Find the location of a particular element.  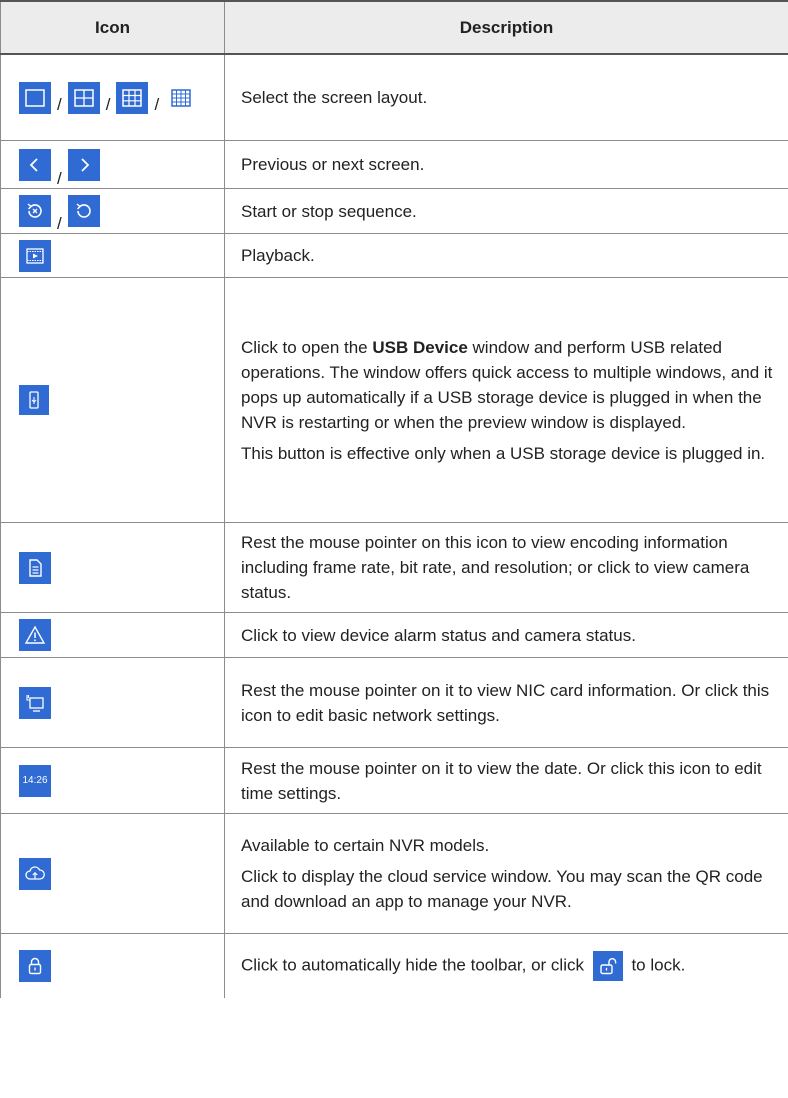

document-info-icon is located at coordinates (35, 567).